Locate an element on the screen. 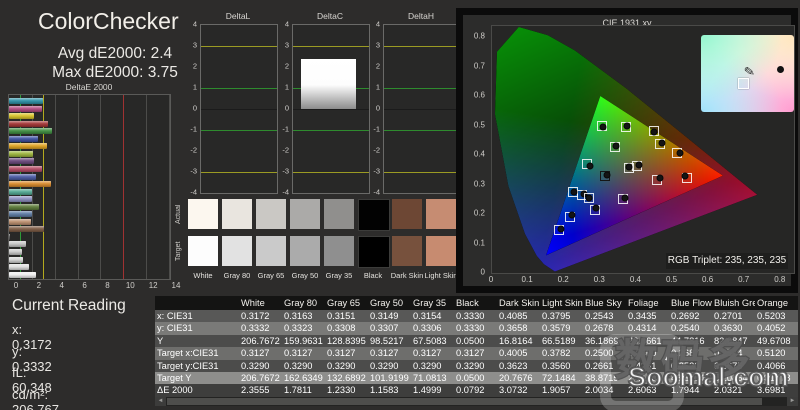  table-cell: 0.0500 is located at coordinates (470, 340).